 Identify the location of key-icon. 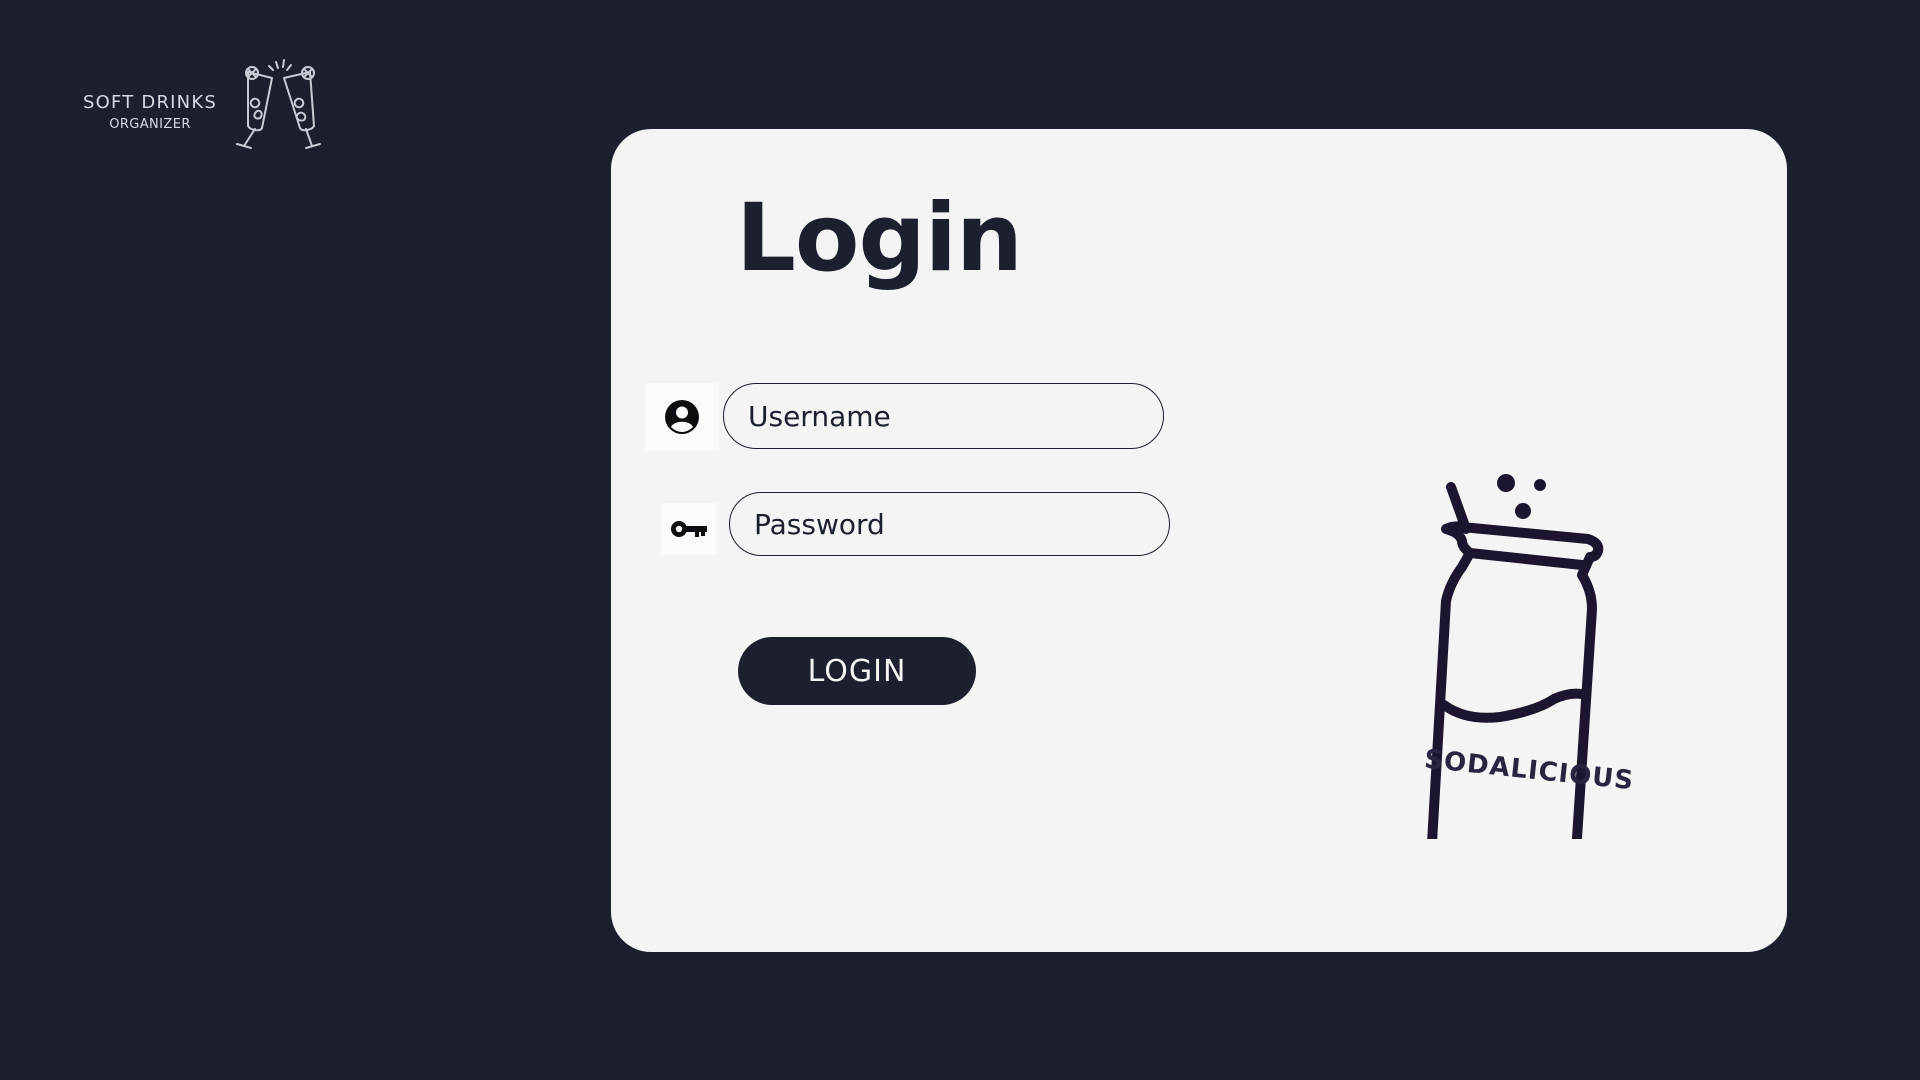
(689, 529).